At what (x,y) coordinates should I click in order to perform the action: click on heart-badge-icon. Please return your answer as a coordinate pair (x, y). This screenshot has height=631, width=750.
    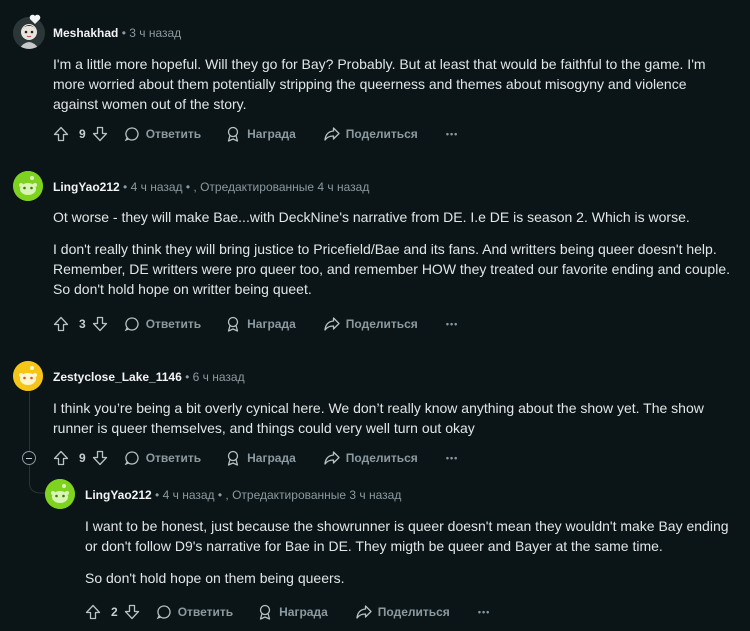
    Looking at the image, I should click on (35, 19).